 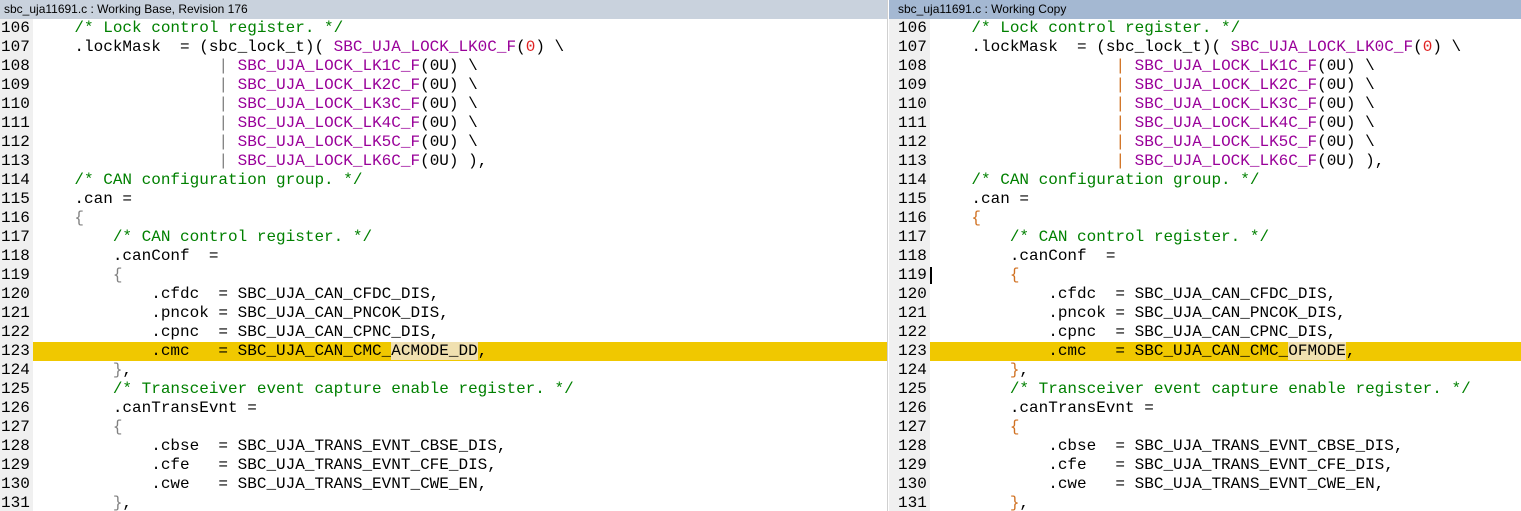 What do you see at coordinates (1225, 351) in the screenshot?
I see `code-text: .cmc = SBC_UJA_CAN_CMC_OFMODE,` at bounding box center [1225, 351].